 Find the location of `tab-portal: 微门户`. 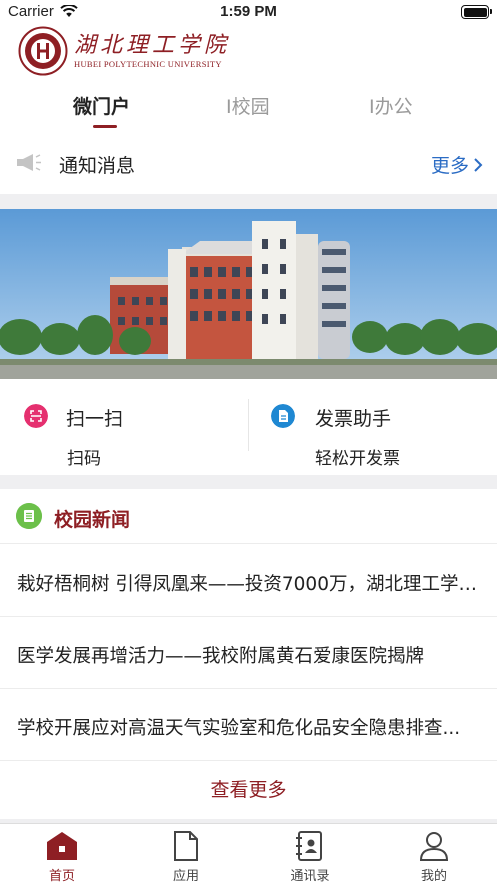

tab-portal: 微门户 is located at coordinates (101, 105).